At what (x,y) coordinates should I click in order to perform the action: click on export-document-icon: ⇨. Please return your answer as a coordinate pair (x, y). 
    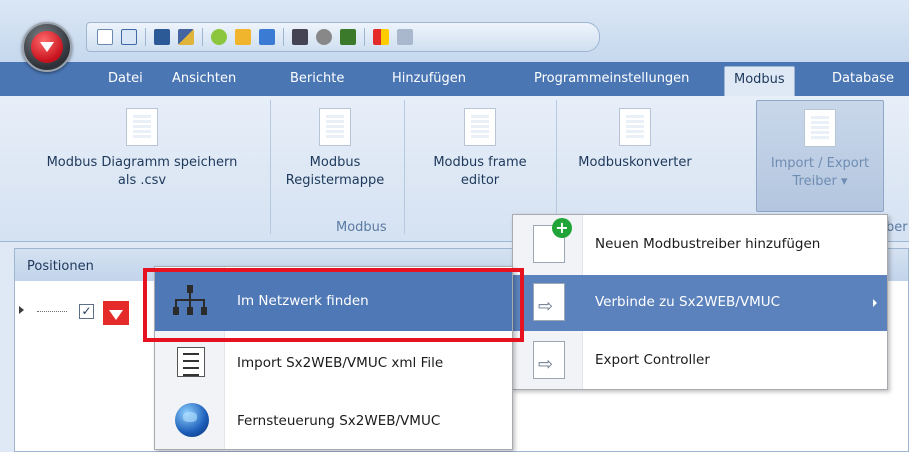
    Looking at the image, I should click on (549, 360).